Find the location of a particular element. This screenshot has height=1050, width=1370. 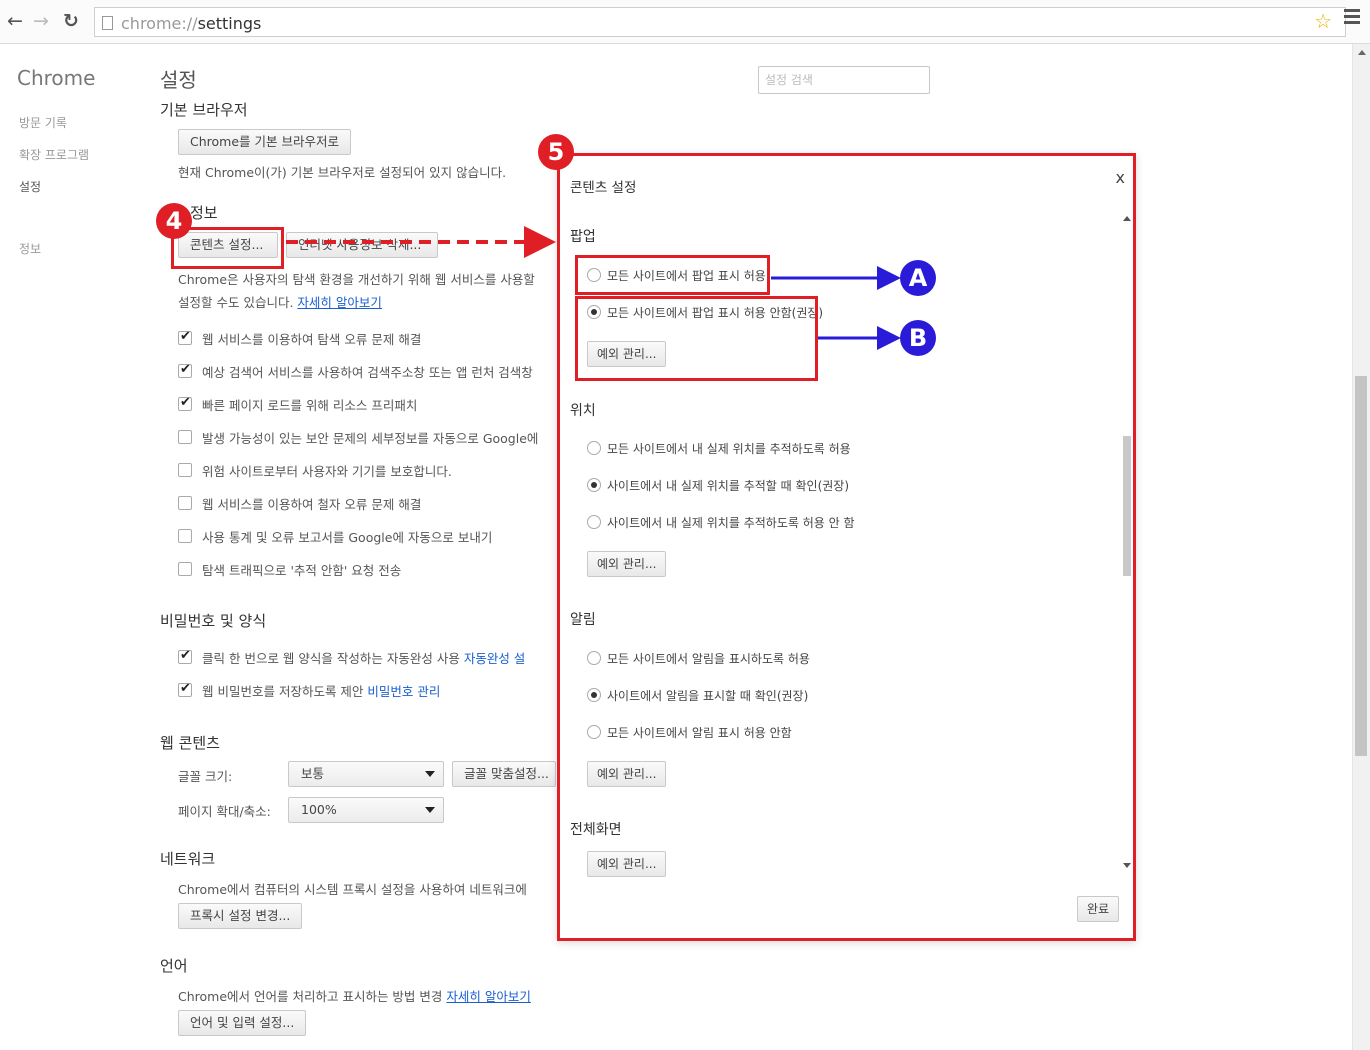

address-bar: chrome://settings is located at coordinates (720, 22).